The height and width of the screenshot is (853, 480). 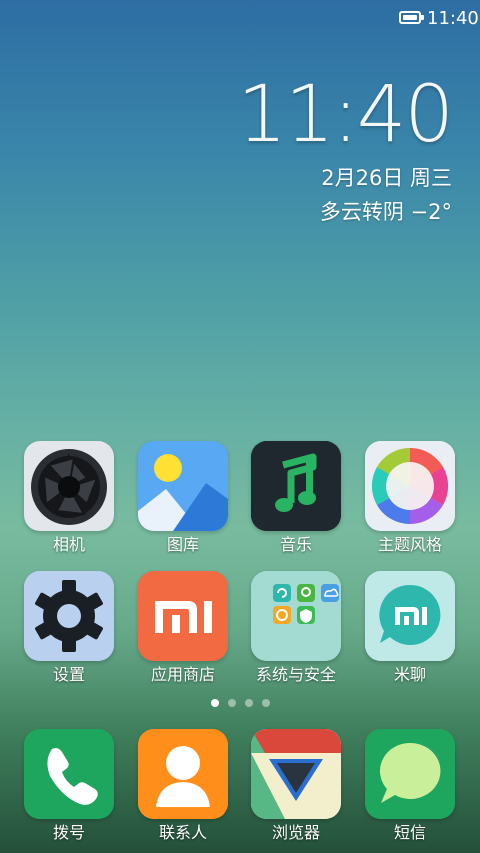 What do you see at coordinates (69, 486) in the screenshot?
I see `camera-icon` at bounding box center [69, 486].